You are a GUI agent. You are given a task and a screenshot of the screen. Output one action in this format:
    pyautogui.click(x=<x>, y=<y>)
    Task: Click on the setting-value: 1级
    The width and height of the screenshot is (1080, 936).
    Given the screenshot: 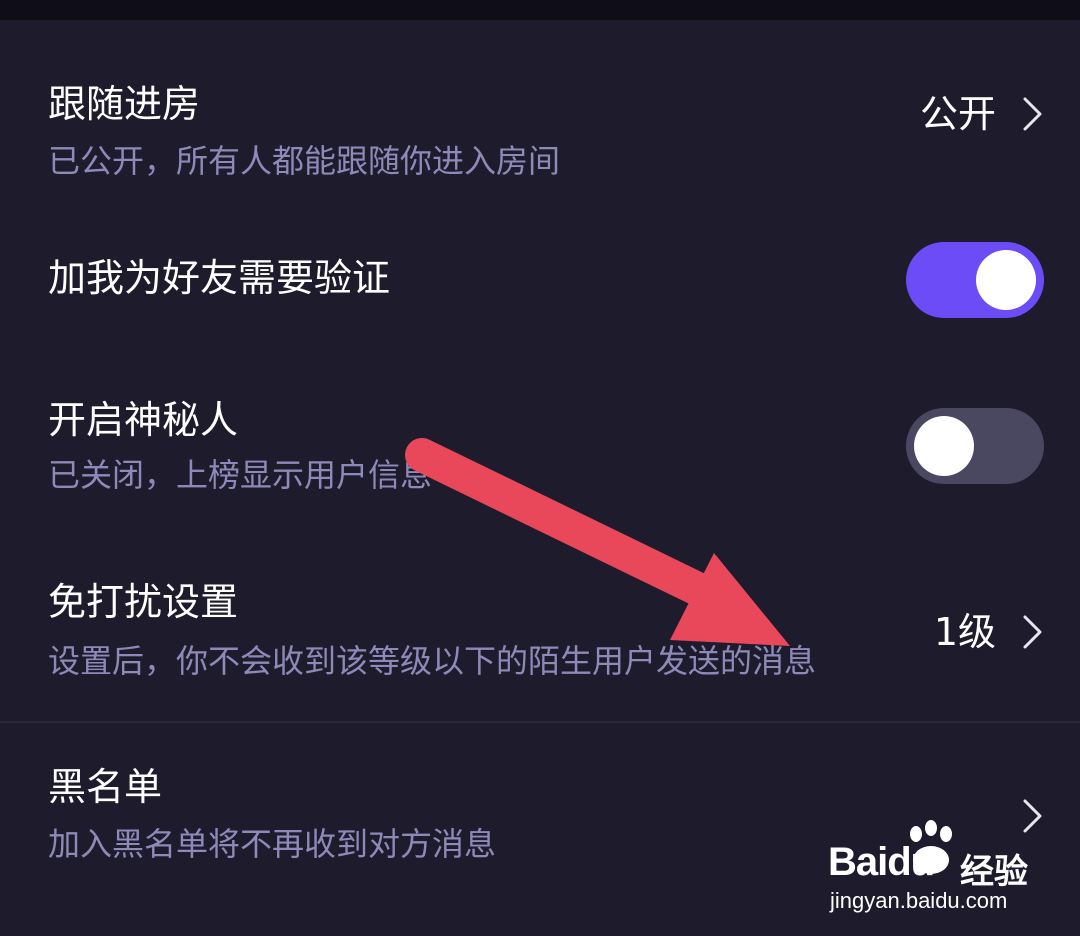 What is the action you would take?
    pyautogui.click(x=964, y=632)
    